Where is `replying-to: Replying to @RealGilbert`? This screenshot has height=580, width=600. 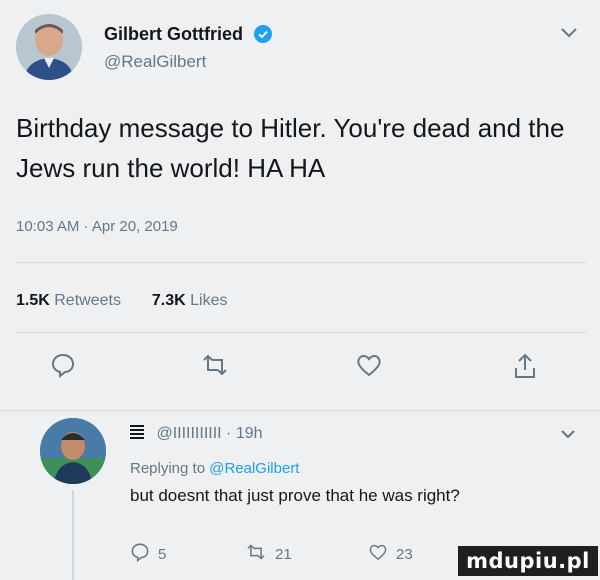 replying-to: Replying to @RealGilbert is located at coordinates (214, 468).